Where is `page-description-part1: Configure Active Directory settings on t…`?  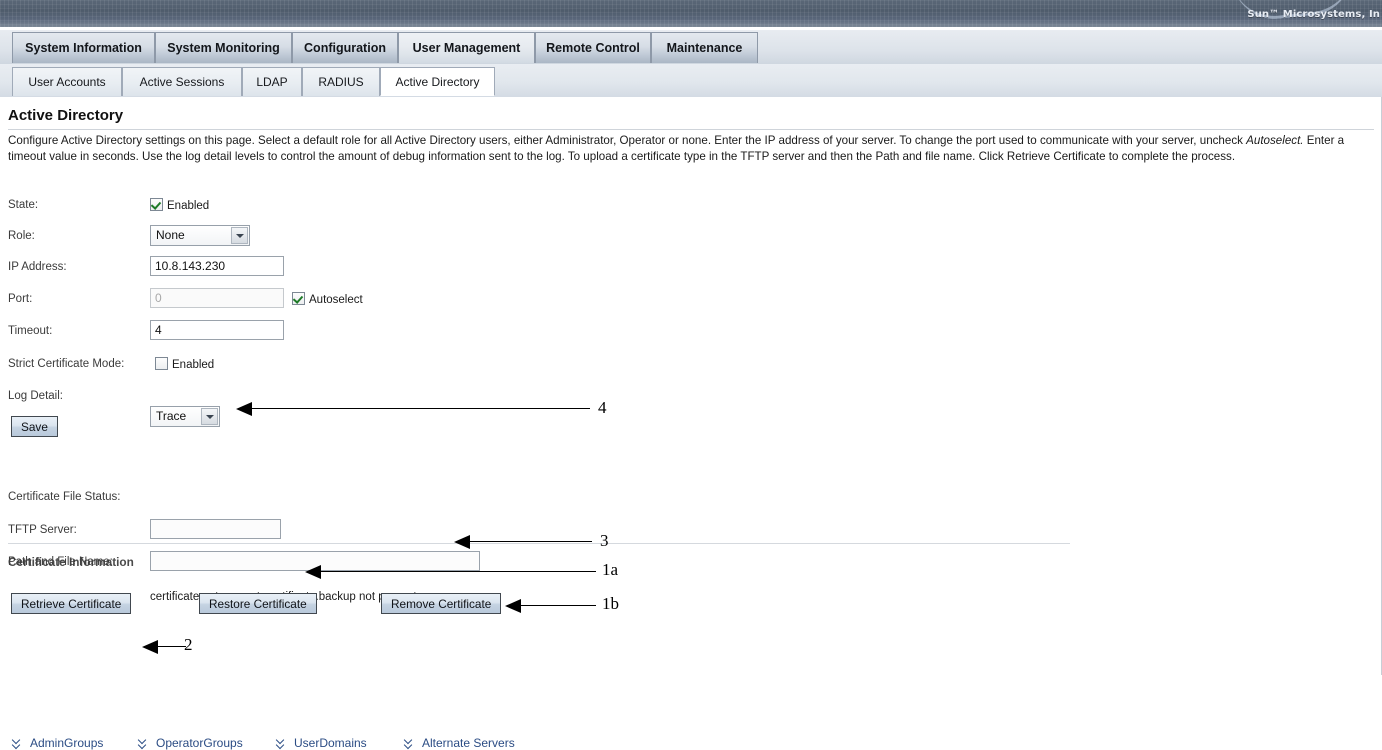 page-description-part1: Configure Active Directory settings on t… is located at coordinates (627, 140).